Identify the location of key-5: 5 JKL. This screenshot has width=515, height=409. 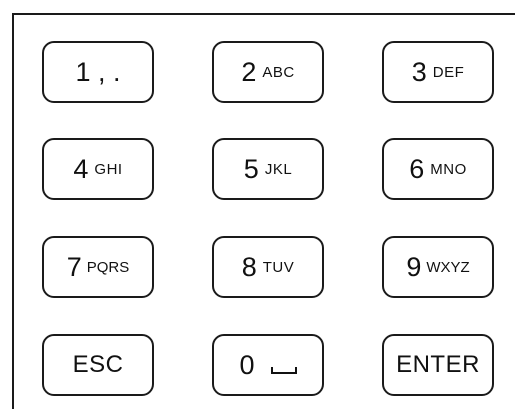
(268, 169).